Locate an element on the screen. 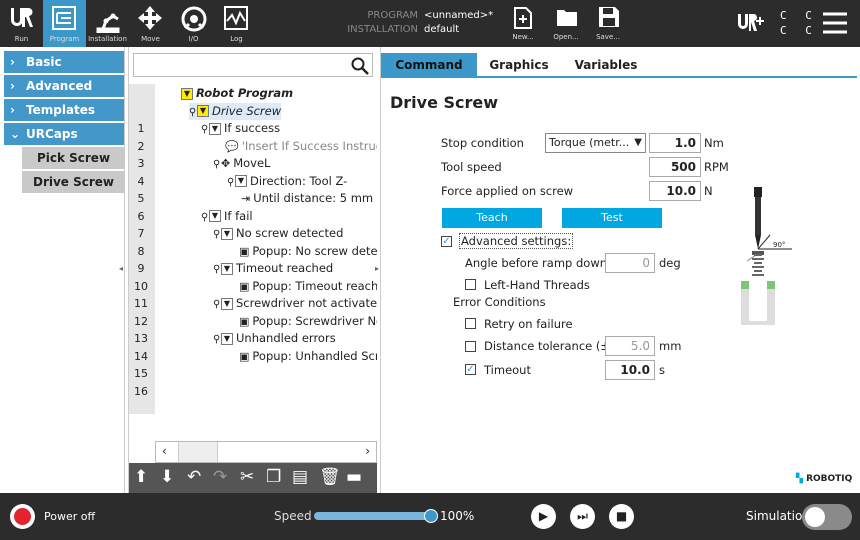  tree-node: ⚲ ▼ Direction: Tool Z- is located at coordinates (287, 181).